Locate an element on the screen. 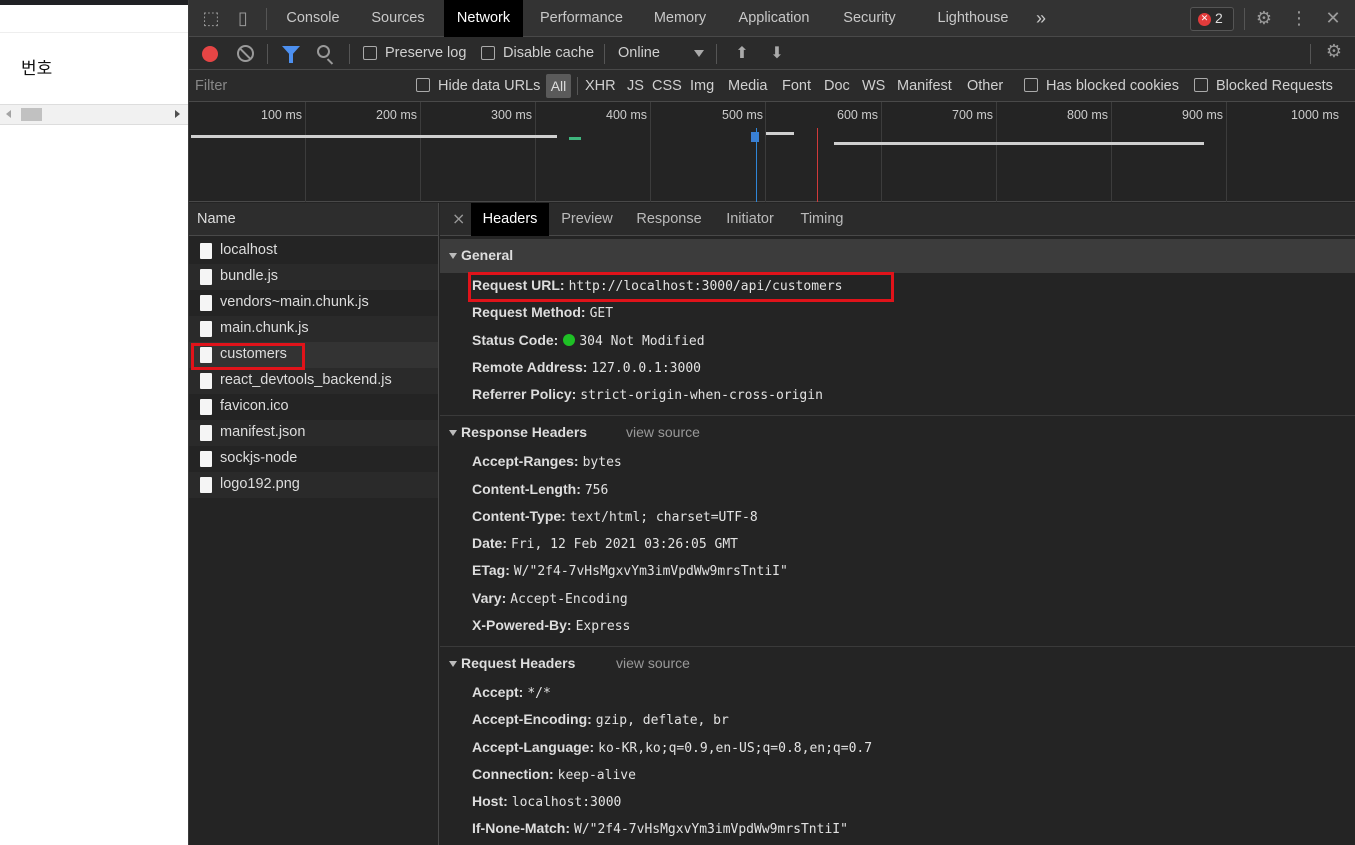 This screenshot has width=1355, height=845. scrollbar-thumb is located at coordinates (31, 114).